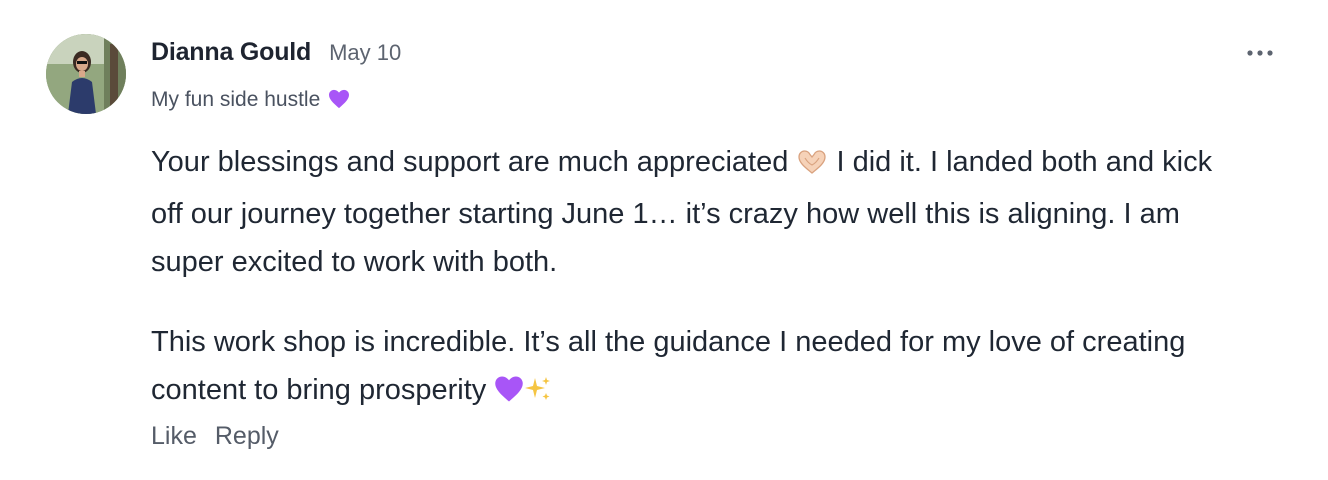 Image resolution: width=1328 pixels, height=480 pixels. I want to click on comment-actions: Like Reply, so click(215, 436).